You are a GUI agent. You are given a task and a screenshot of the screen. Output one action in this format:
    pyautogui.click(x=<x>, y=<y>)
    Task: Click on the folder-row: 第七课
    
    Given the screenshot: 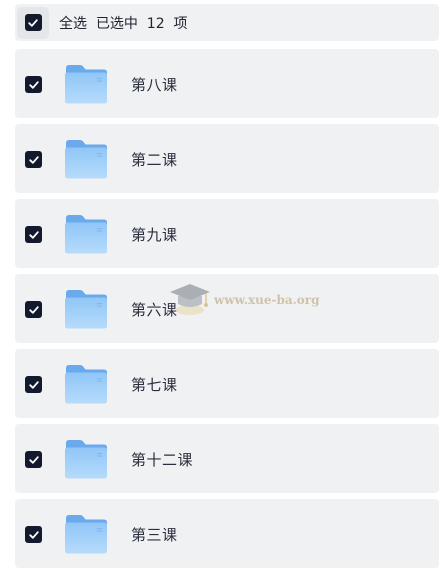 What is the action you would take?
    pyautogui.click(x=227, y=383)
    